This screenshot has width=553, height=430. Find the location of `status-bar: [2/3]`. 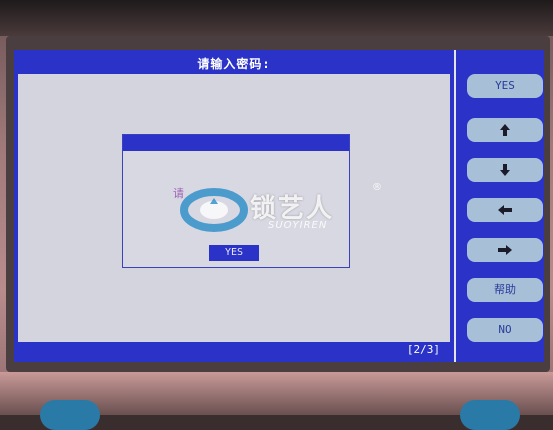

status-bar: [2/3] is located at coordinates (234, 350).